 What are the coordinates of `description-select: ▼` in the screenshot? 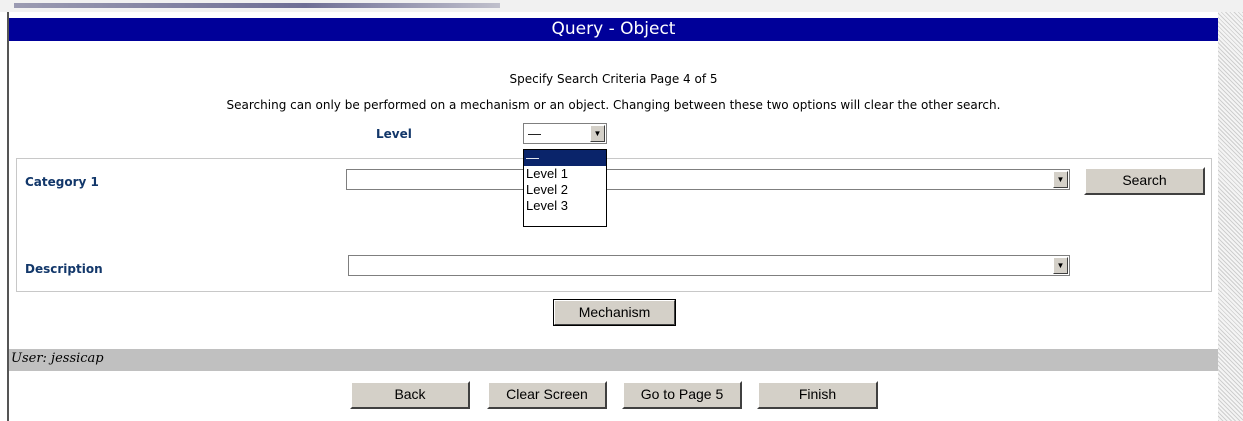 It's located at (709, 265).